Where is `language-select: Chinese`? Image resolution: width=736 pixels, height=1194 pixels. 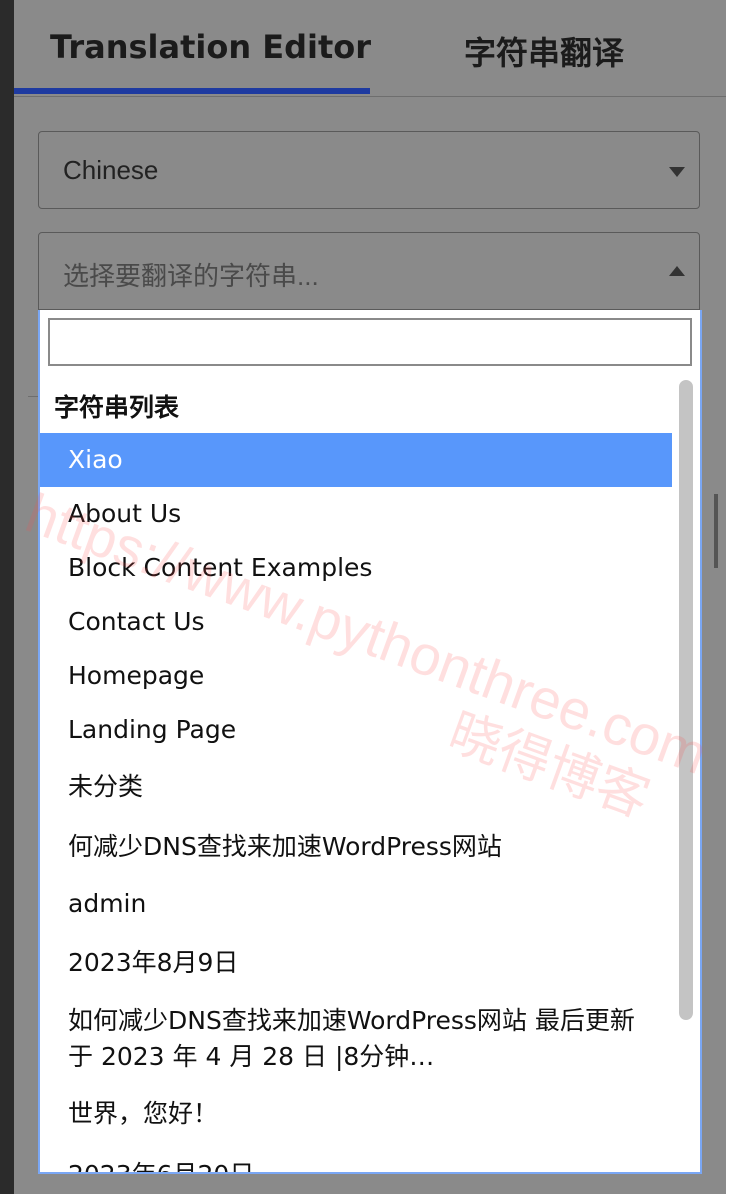
language-select: Chinese is located at coordinates (369, 170).